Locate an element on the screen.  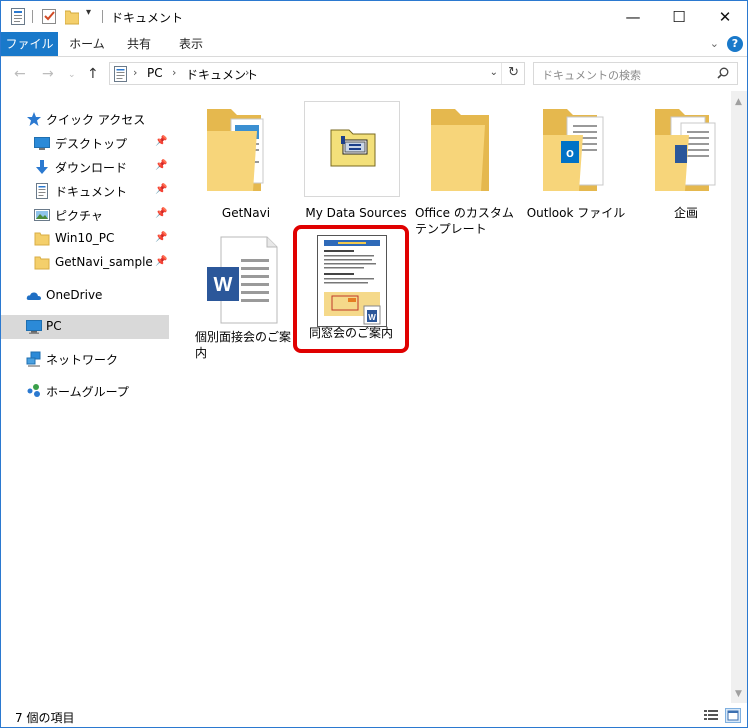
desktop-icon is located at coordinates (42, 143).